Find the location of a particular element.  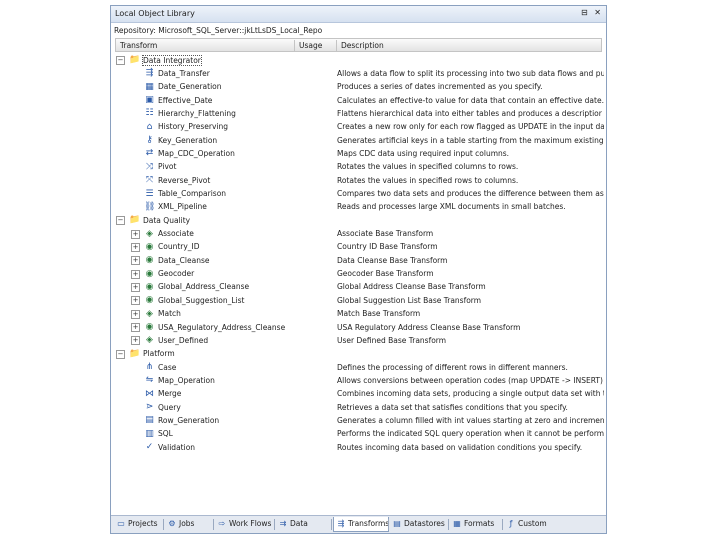

transform-name: Case is located at coordinates (167, 367).